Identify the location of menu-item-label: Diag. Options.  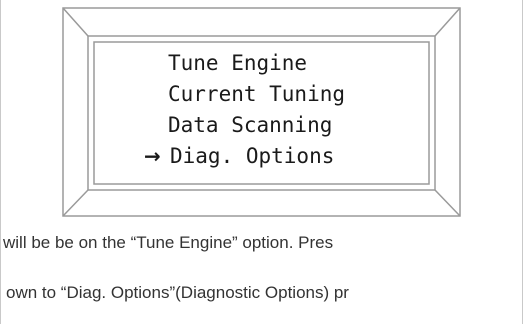
(252, 156).